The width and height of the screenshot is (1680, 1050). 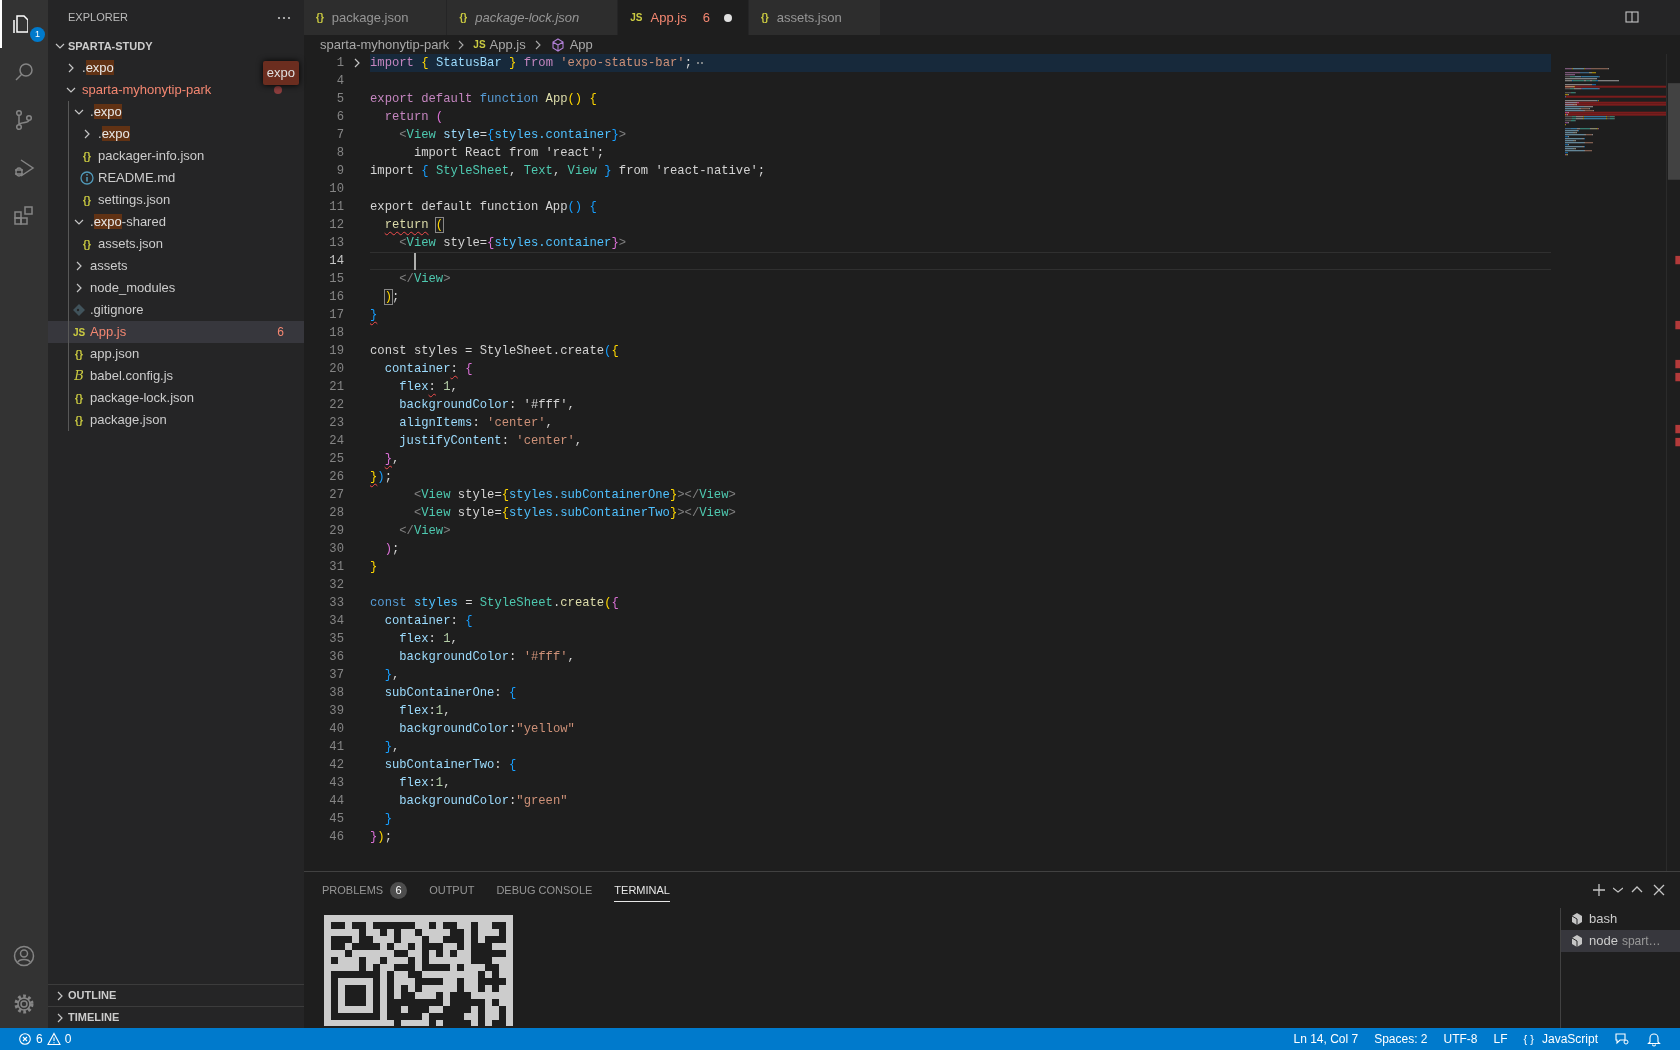 What do you see at coordinates (176, 376) in the screenshot?
I see `file-item: B babel.config.js` at bounding box center [176, 376].